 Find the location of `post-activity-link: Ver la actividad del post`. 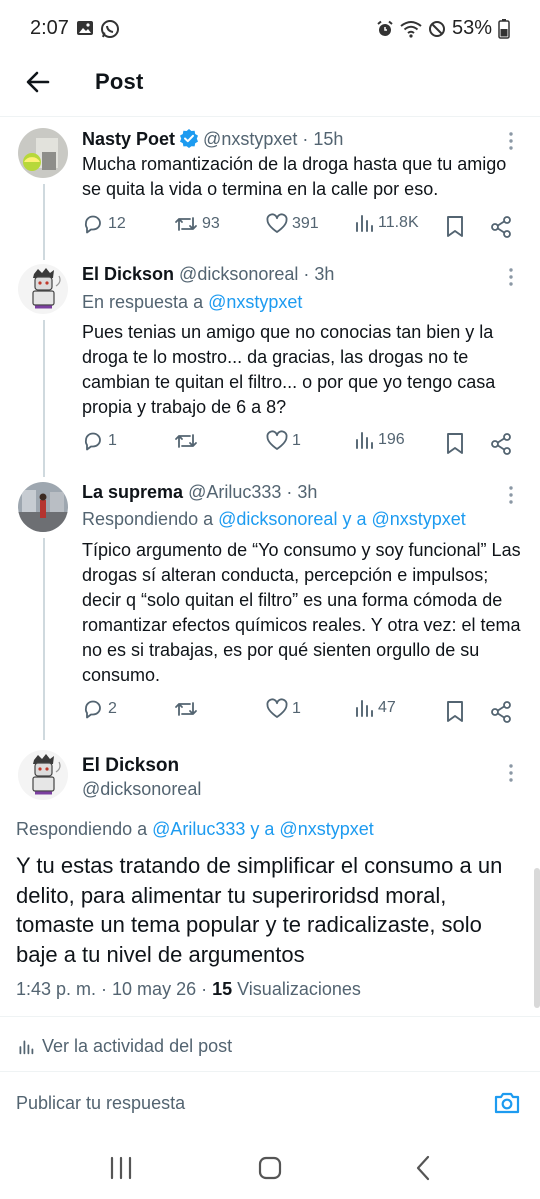

post-activity-link: Ver la actividad del post is located at coordinates (125, 1046).